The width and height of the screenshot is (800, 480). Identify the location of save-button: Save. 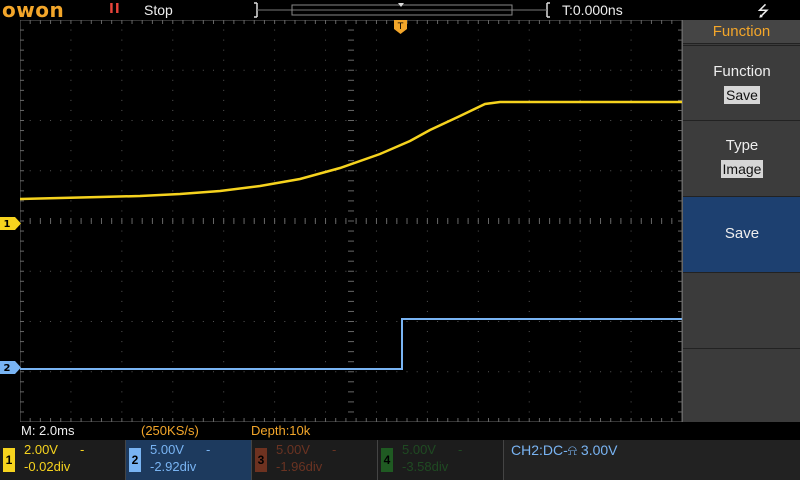
(741, 234).